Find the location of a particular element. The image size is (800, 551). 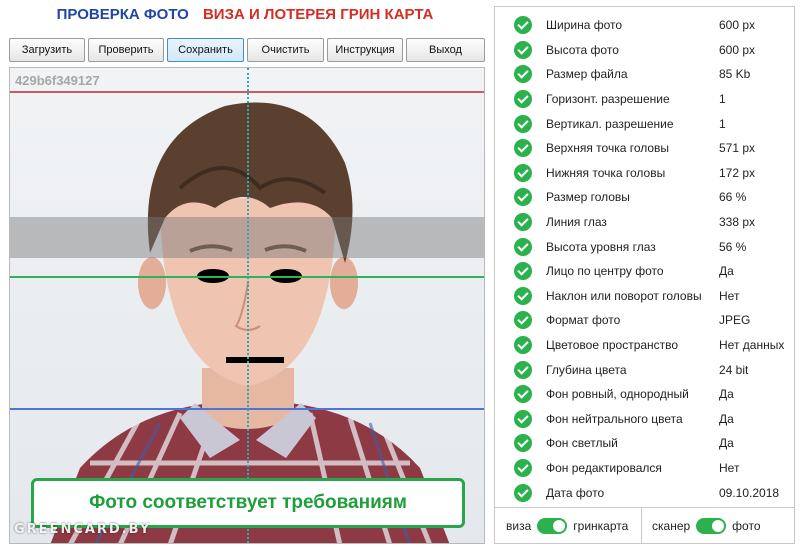

save-button: Сохранить is located at coordinates (205, 50).